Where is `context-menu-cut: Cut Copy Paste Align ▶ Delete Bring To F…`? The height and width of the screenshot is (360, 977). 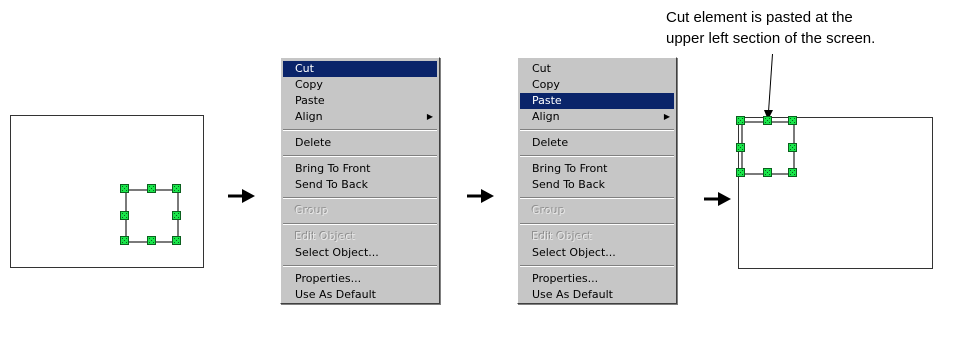
context-menu-cut: Cut Copy Paste Align ▶ Delete Bring To F… is located at coordinates (360, 180).